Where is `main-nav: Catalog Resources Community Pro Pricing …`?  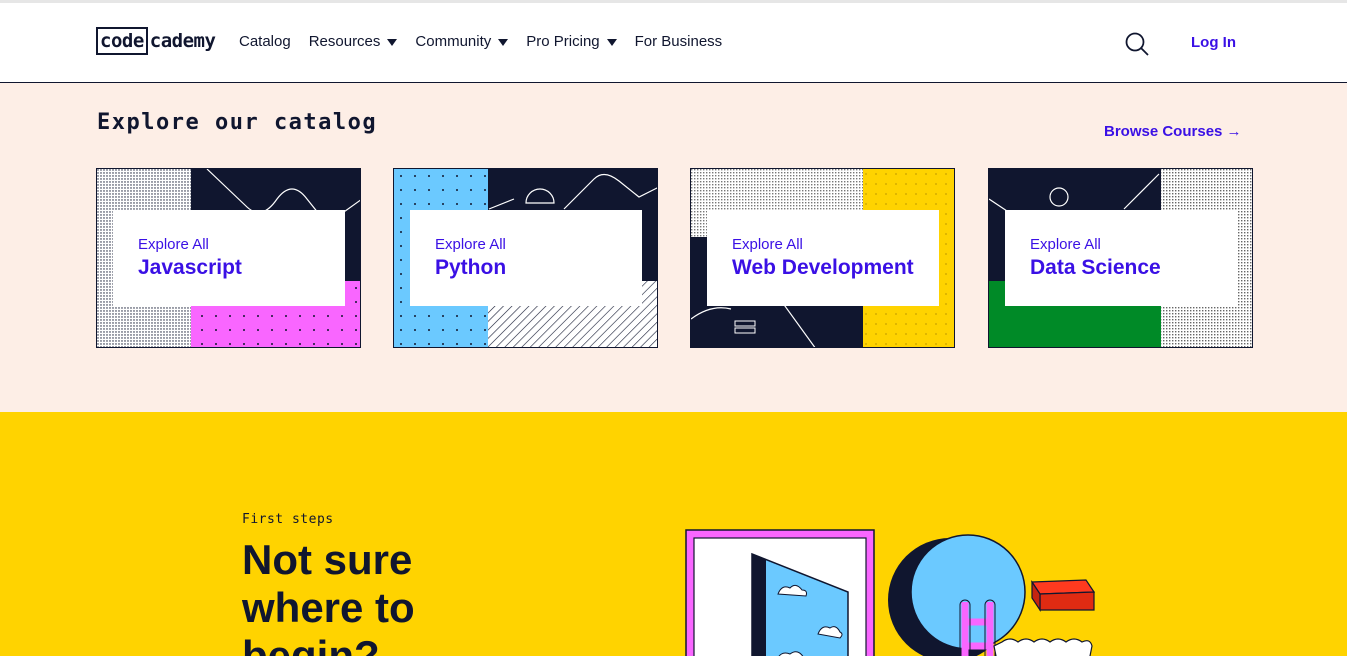
main-nav: Catalog Resources Community Pro Pricing … is located at coordinates (489, 42).